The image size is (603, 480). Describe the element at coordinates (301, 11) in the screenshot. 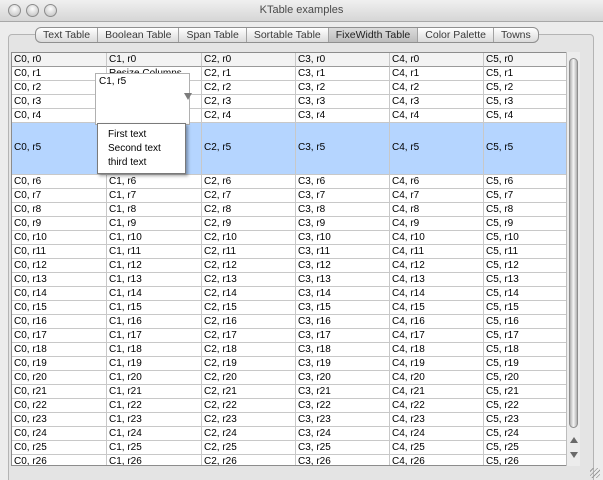

I see `title-bar: KTable examples` at that location.